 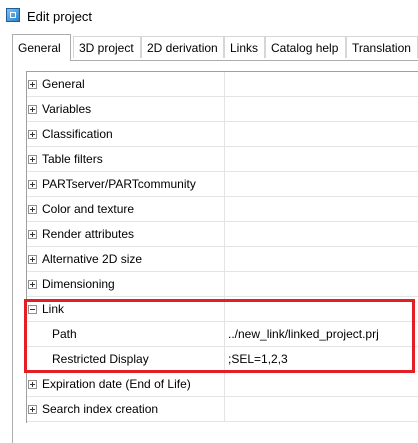 What do you see at coordinates (100, 359) in the screenshot?
I see `property-label: Restricted Display` at bounding box center [100, 359].